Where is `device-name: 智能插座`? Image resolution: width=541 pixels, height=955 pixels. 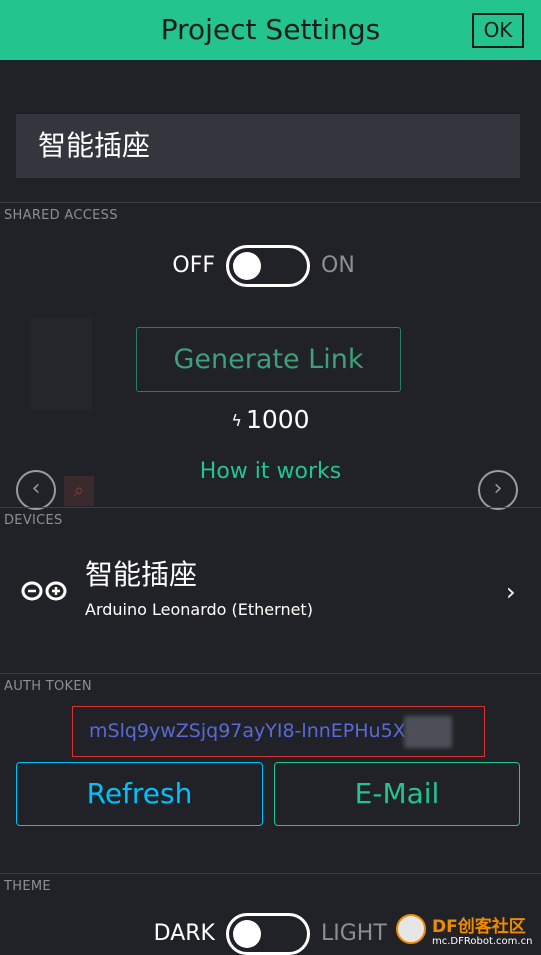 device-name: 智能插座 is located at coordinates (141, 574).